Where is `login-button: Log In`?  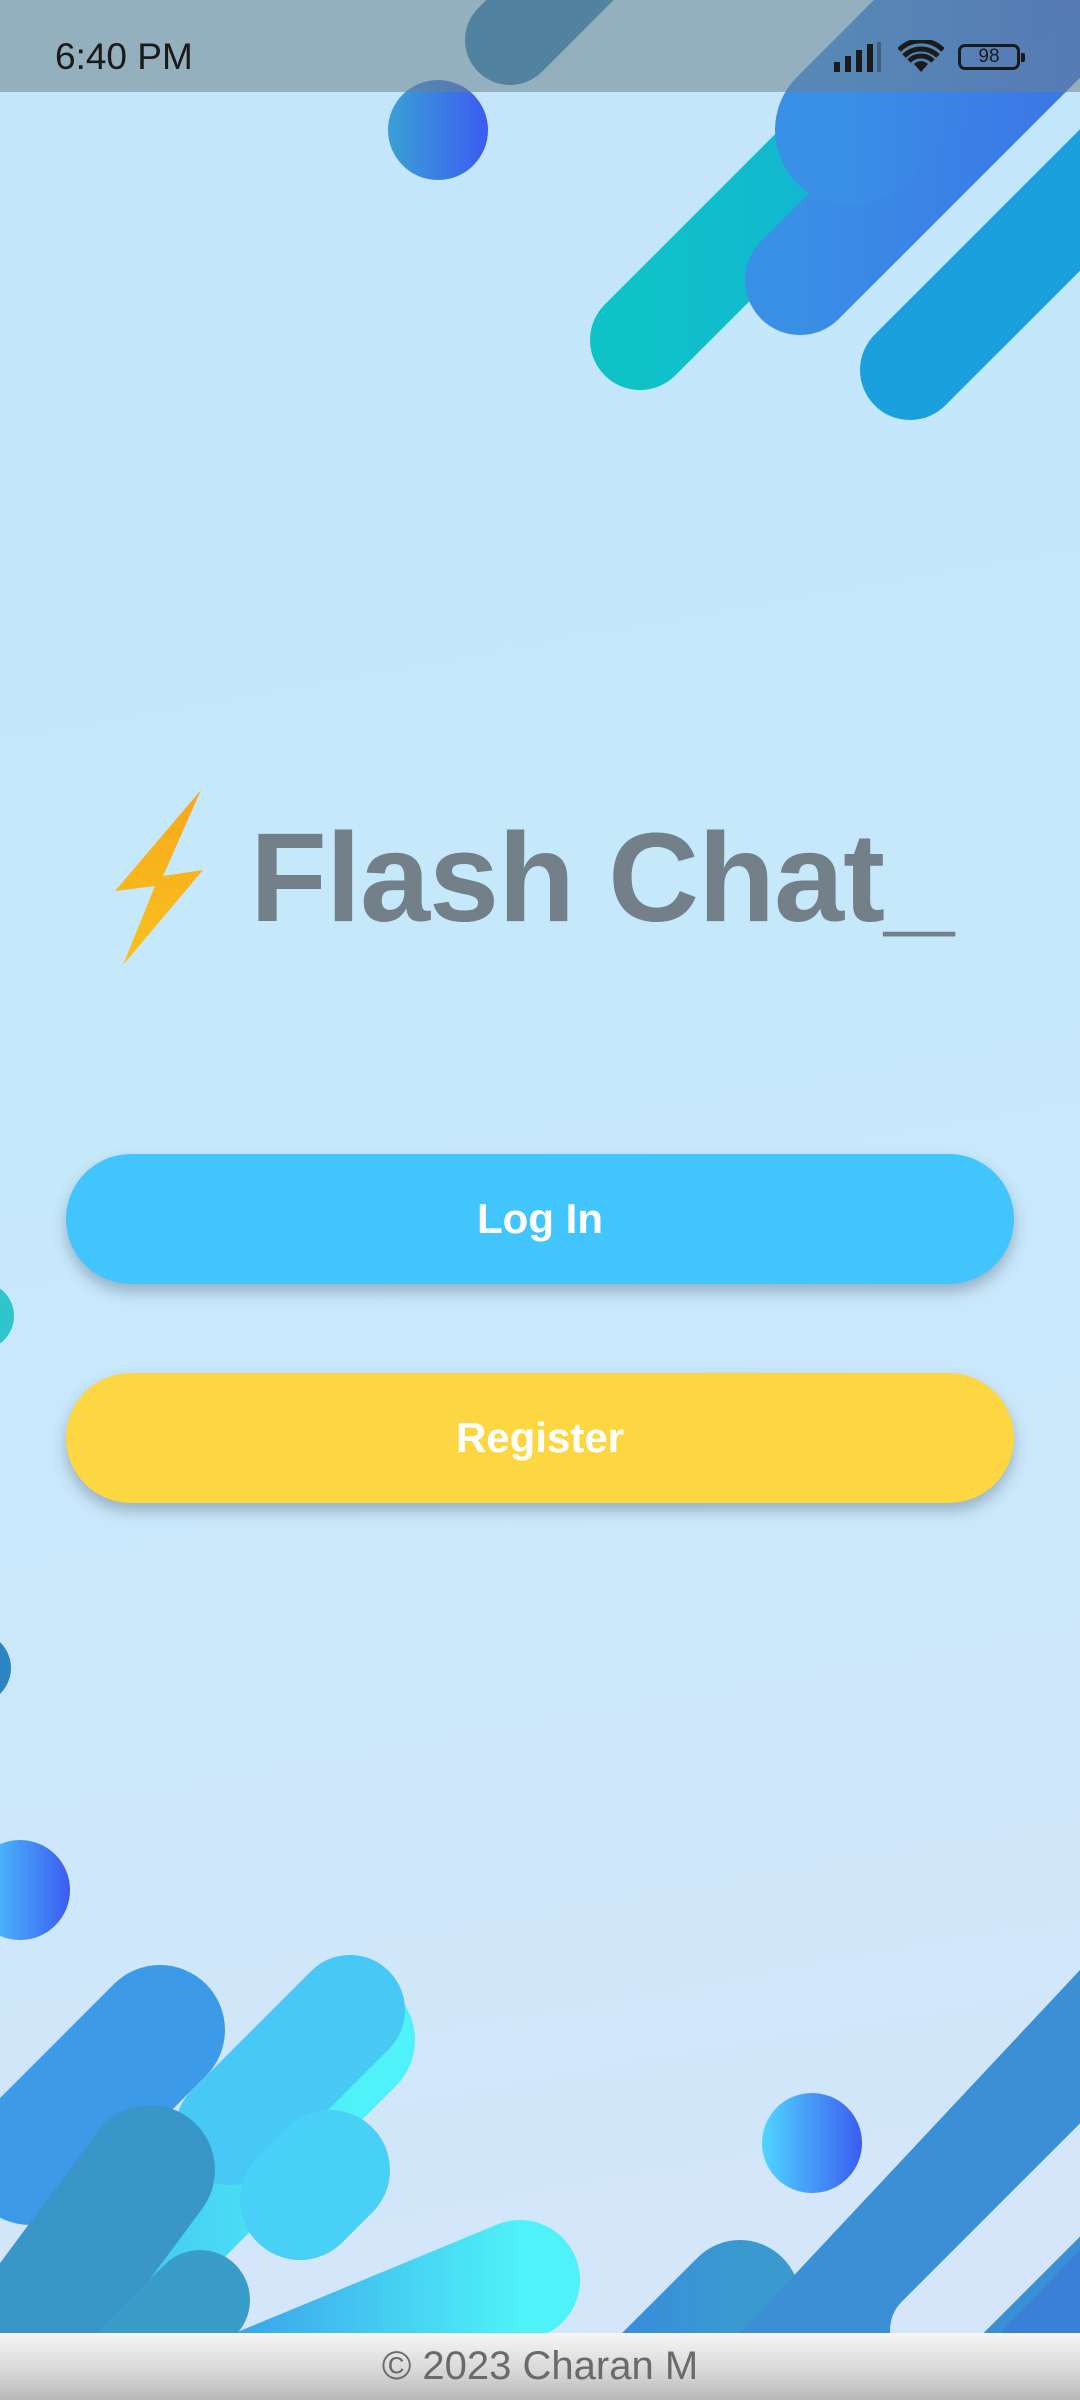 login-button: Log In is located at coordinates (540, 1219).